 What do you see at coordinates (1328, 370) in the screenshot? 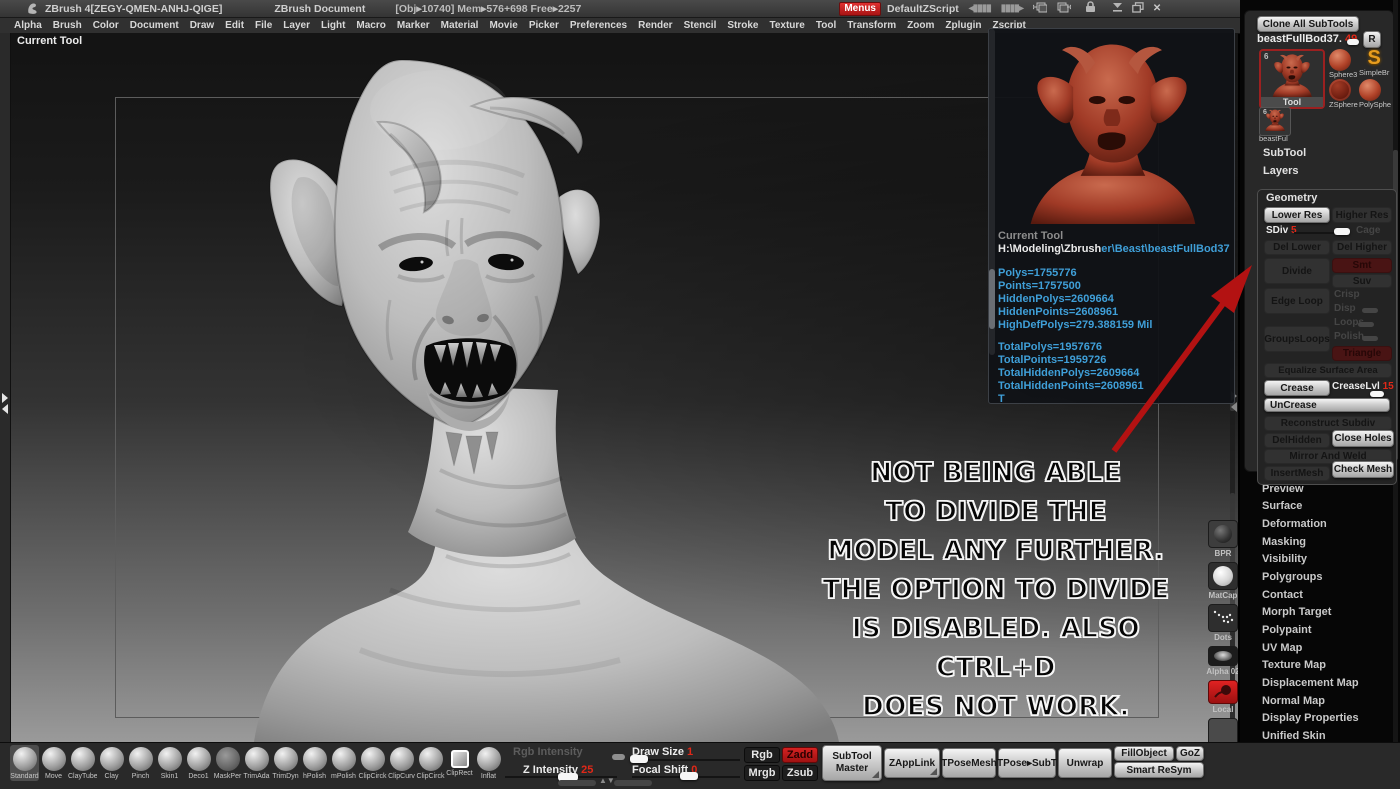
I see `equalize-surface-area-button: Equalize Surface Area` at bounding box center [1328, 370].